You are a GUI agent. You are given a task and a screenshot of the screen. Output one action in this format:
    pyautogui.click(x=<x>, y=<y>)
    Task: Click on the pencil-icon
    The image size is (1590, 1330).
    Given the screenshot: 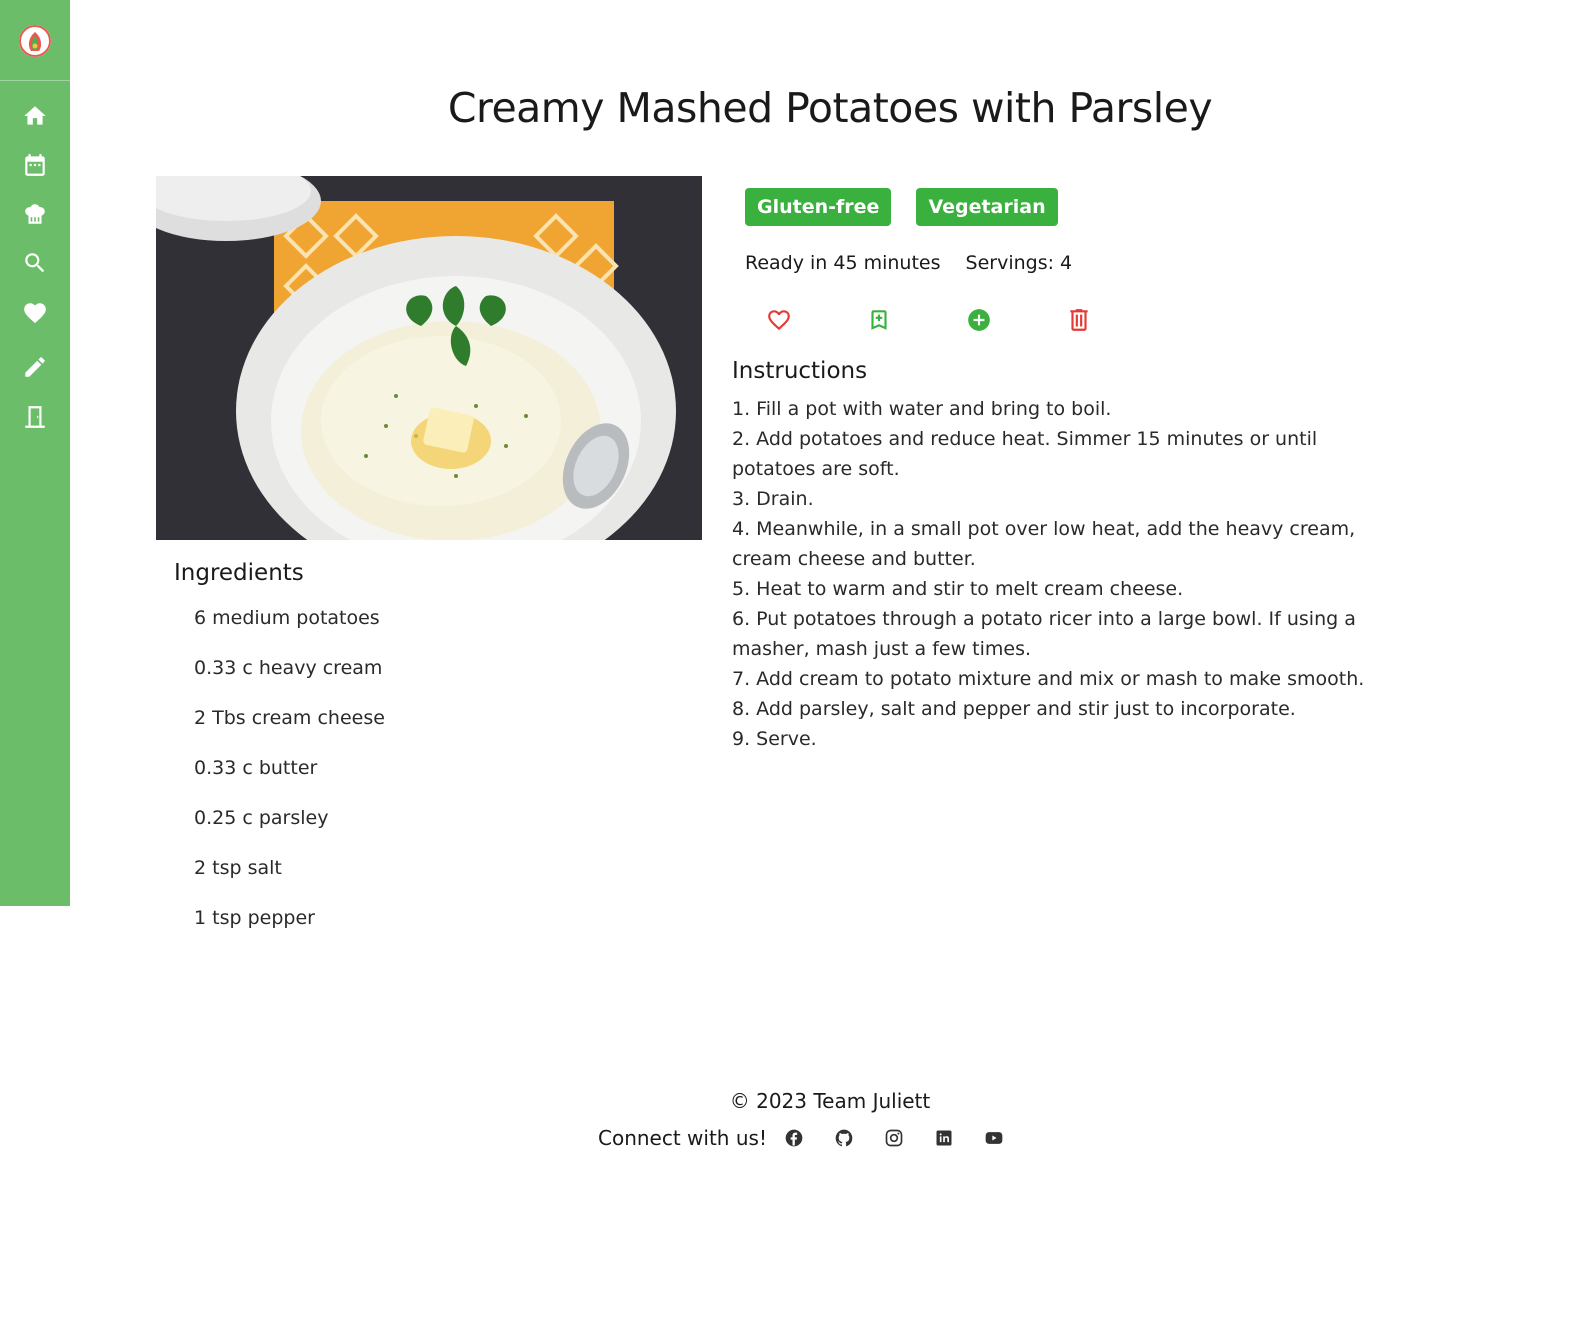 What is the action you would take?
    pyautogui.click(x=35, y=367)
    